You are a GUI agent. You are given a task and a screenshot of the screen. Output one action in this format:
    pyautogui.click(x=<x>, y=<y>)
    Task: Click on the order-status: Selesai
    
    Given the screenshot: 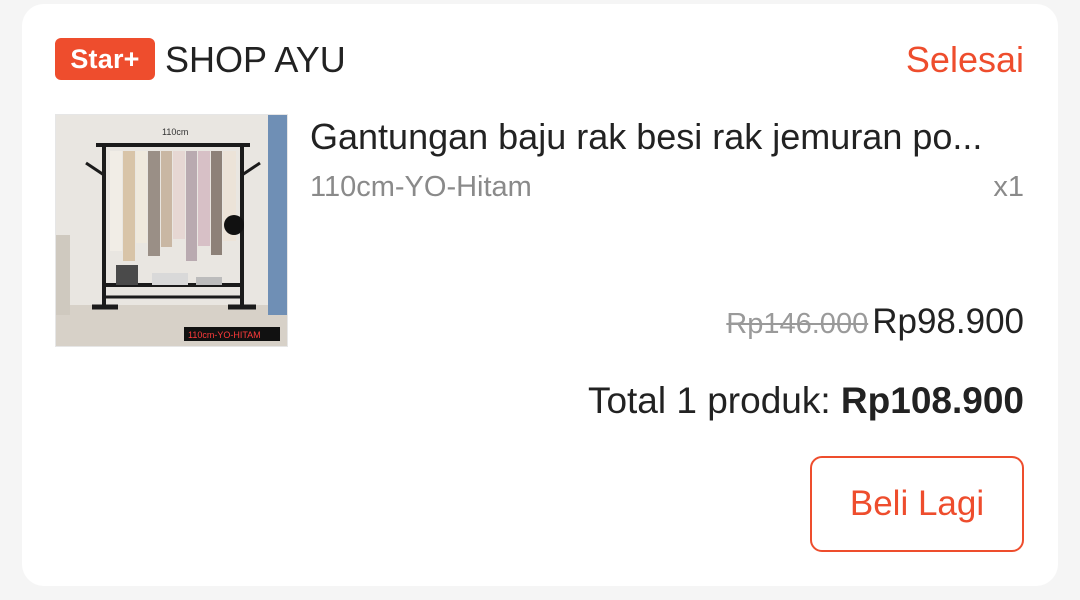 What is the action you would take?
    pyautogui.click(x=964, y=59)
    